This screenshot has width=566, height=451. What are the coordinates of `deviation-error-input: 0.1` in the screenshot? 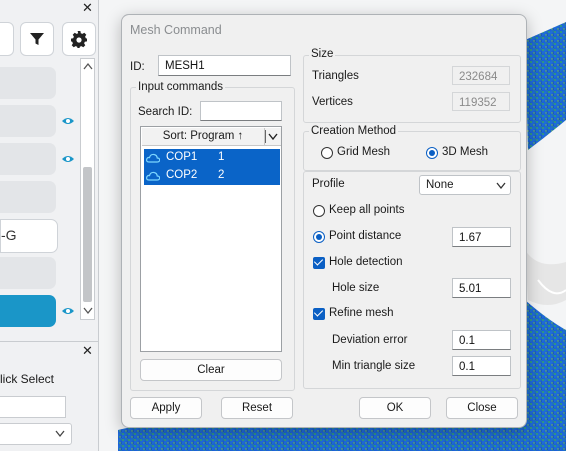 It's located at (481, 340).